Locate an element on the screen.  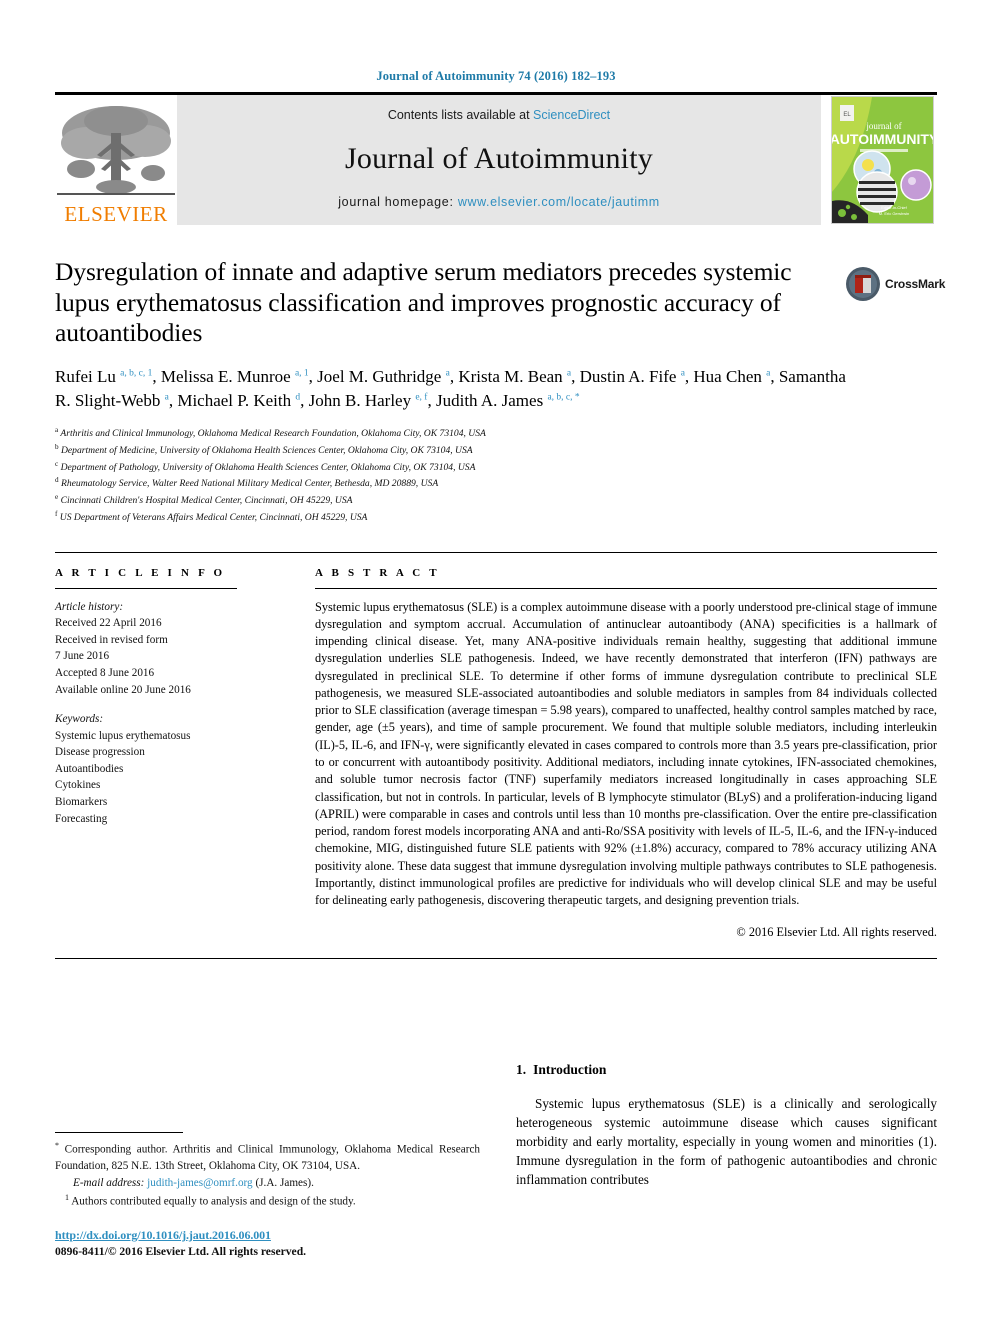
article-history-label: Article history: is located at coordinates (89, 606).